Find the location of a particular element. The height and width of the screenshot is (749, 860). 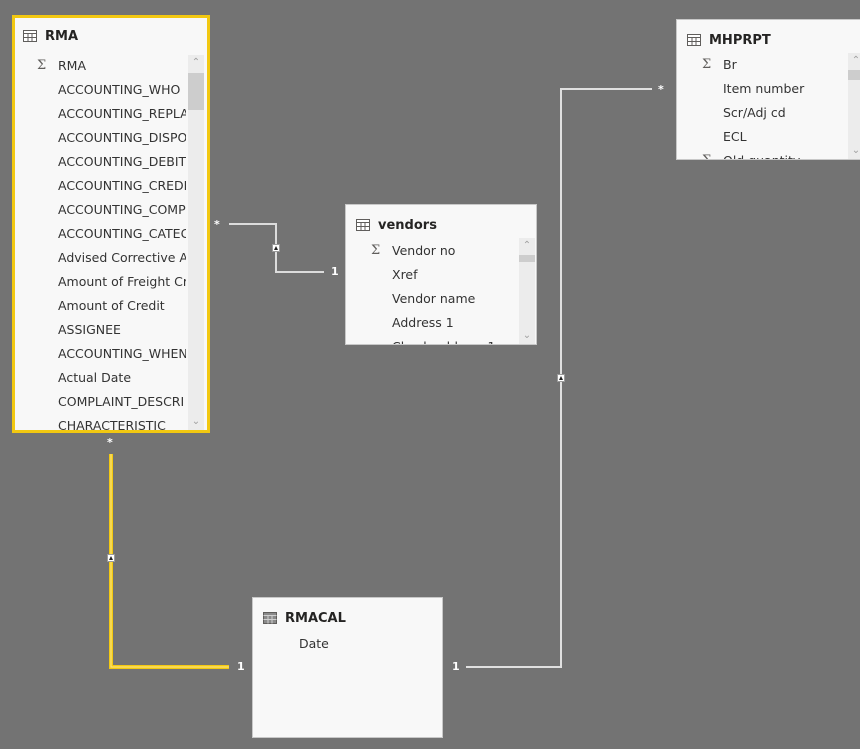

field-item: Σ Br is located at coordinates (762, 65).